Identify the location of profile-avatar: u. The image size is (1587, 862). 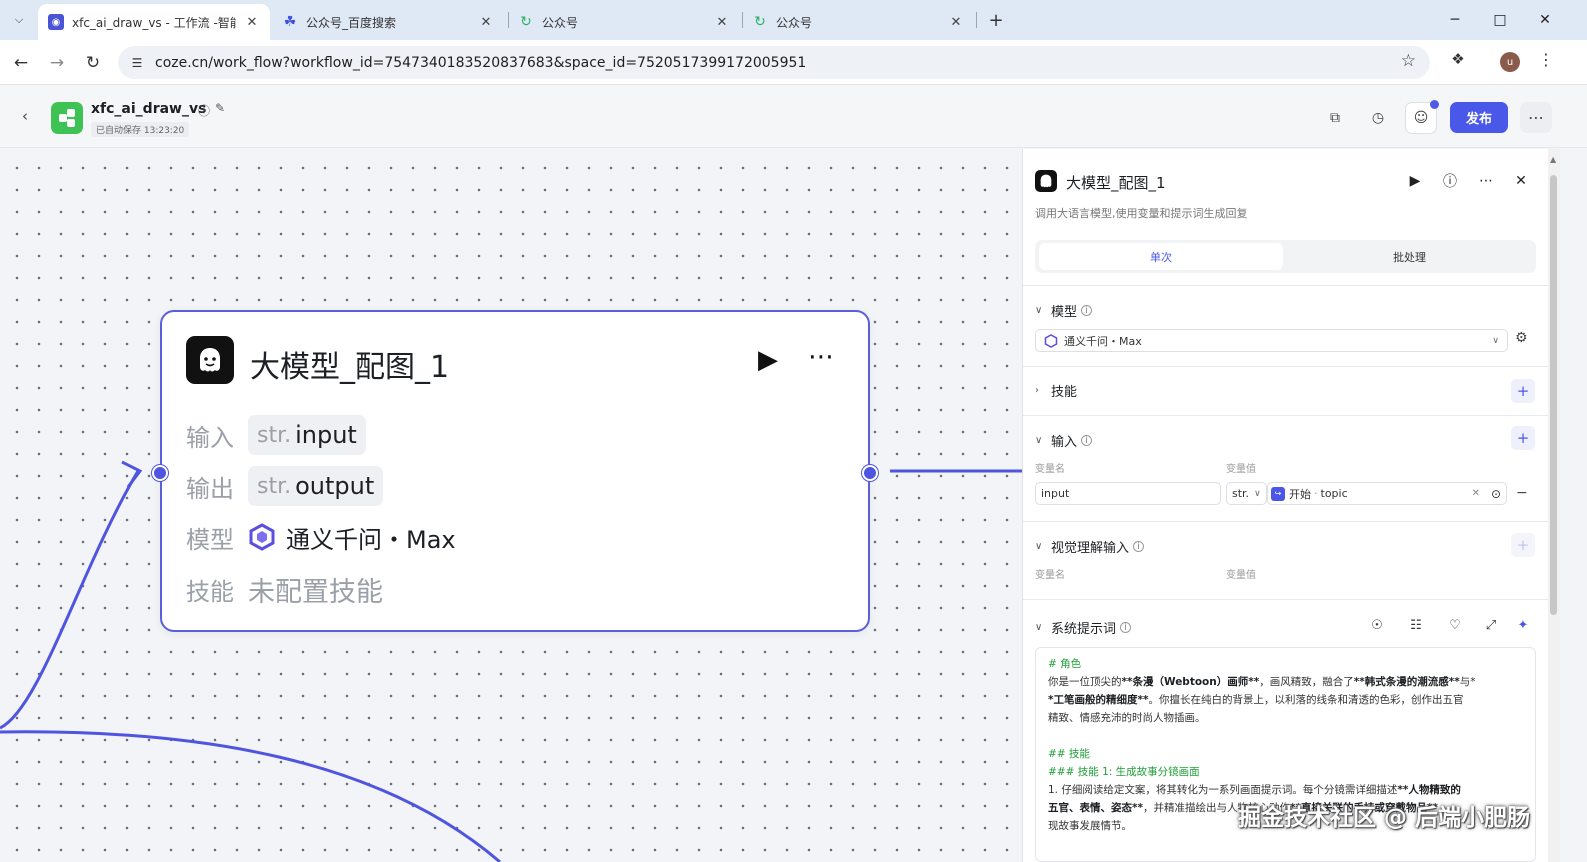
(1510, 62).